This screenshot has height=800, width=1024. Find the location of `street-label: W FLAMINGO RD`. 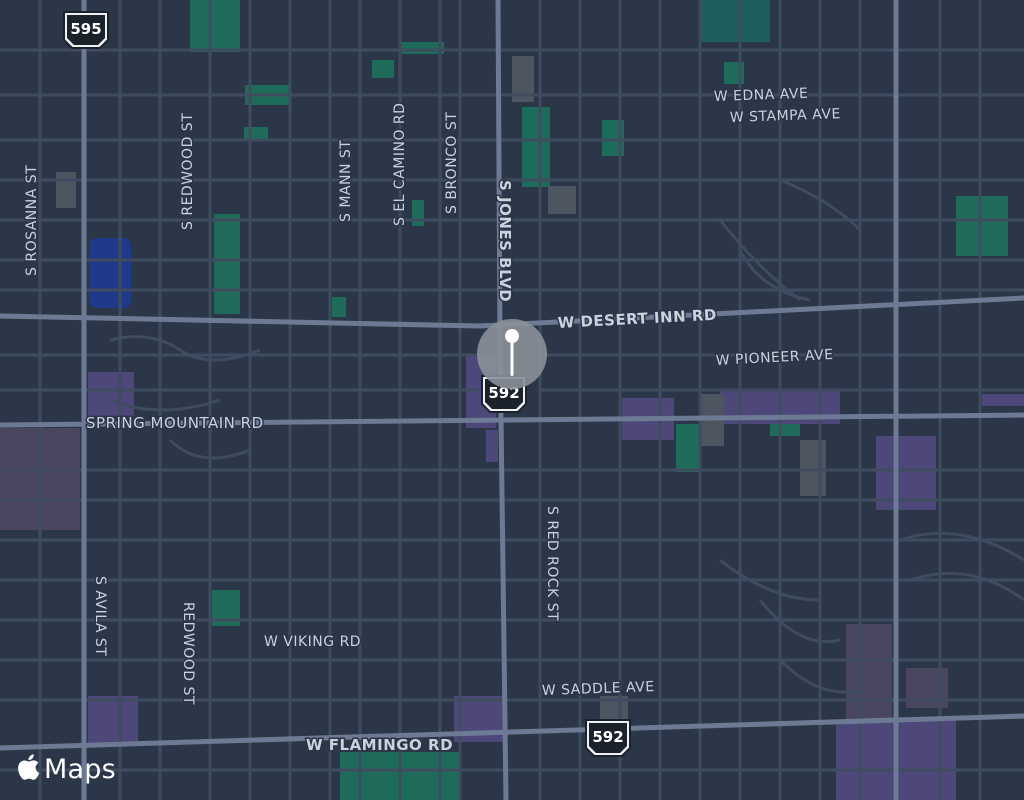

street-label: W FLAMINGO RD is located at coordinates (379, 745).